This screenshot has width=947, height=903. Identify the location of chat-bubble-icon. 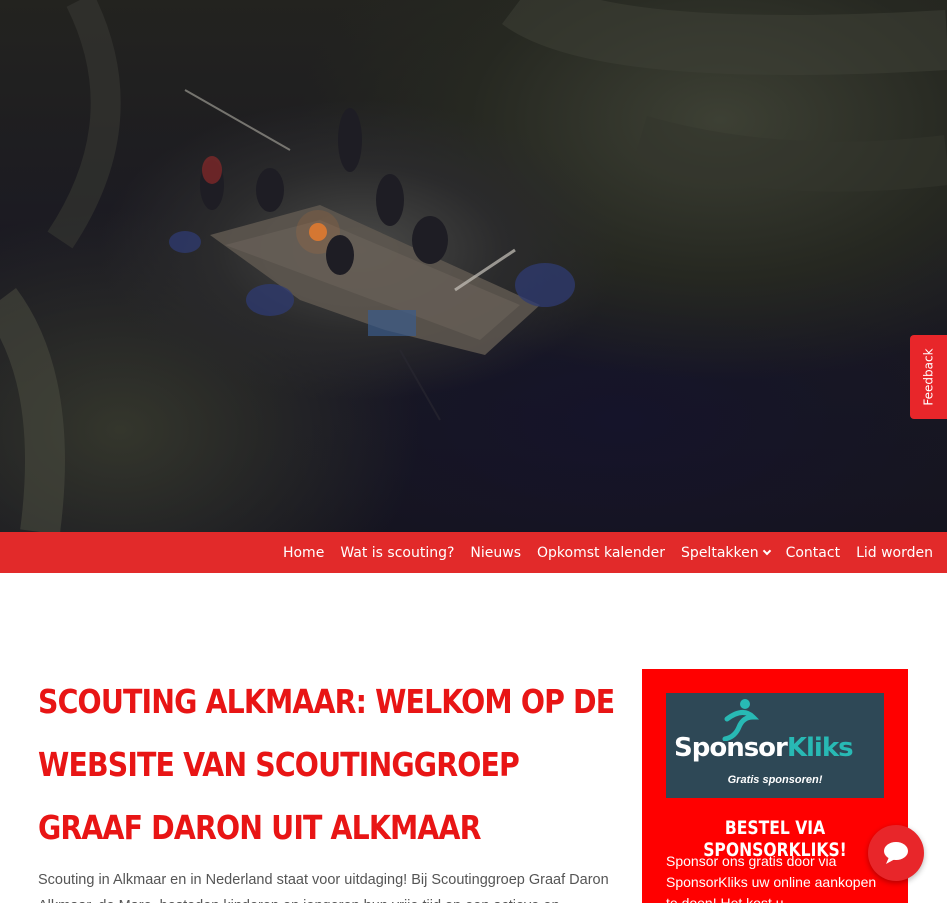
(896, 853).